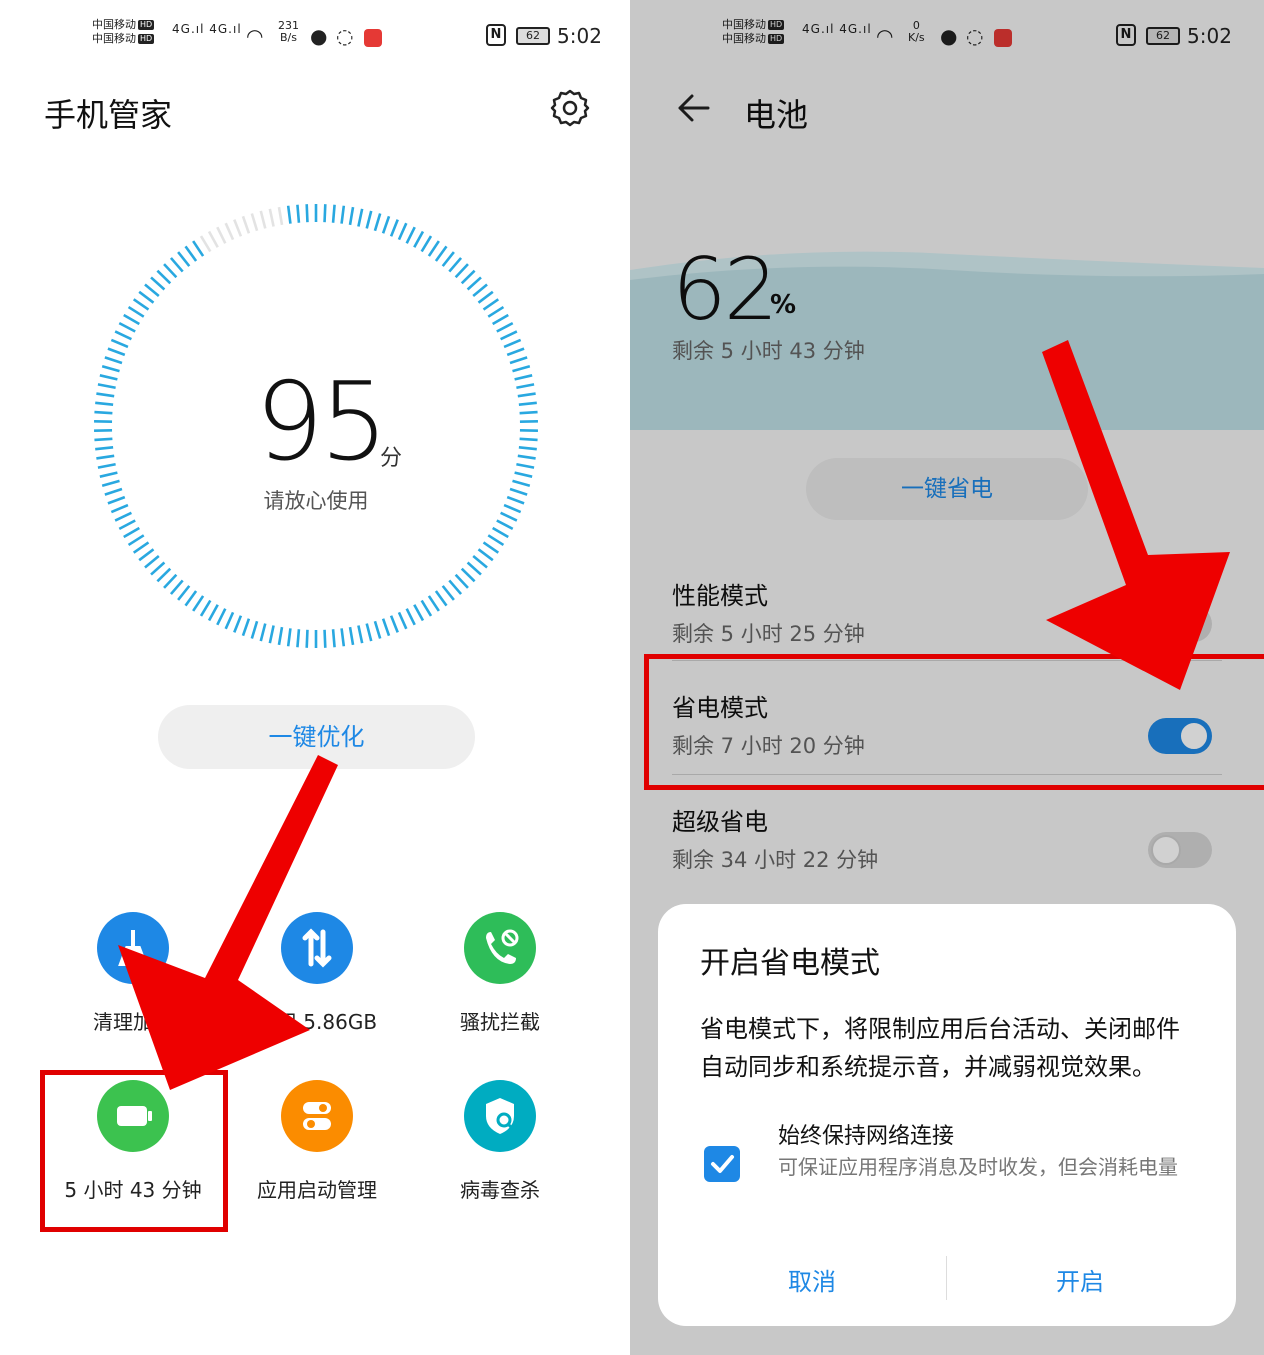 This screenshot has height=1355, width=1264. What do you see at coordinates (316, 737) in the screenshot?
I see `optimize-button: 一键优化` at bounding box center [316, 737].